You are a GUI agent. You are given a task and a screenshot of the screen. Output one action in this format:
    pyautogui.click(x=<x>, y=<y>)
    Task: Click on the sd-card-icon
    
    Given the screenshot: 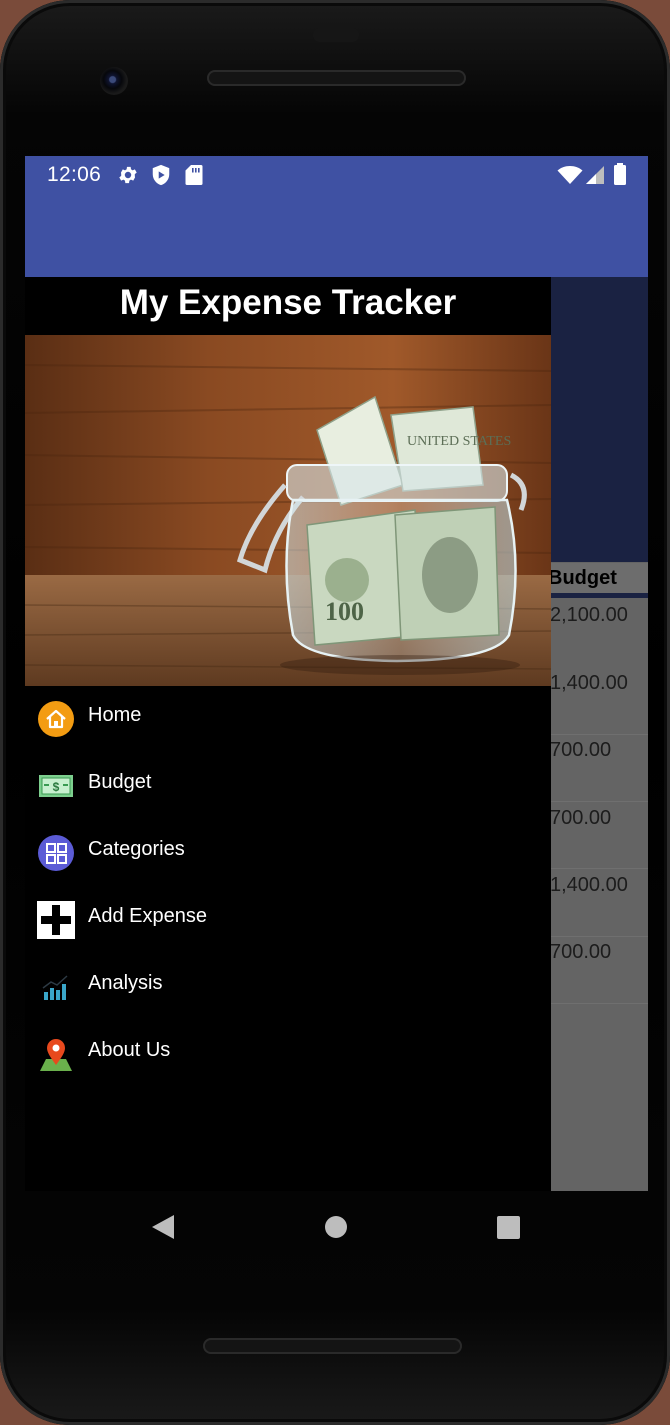 What is the action you would take?
    pyautogui.click(x=194, y=177)
    